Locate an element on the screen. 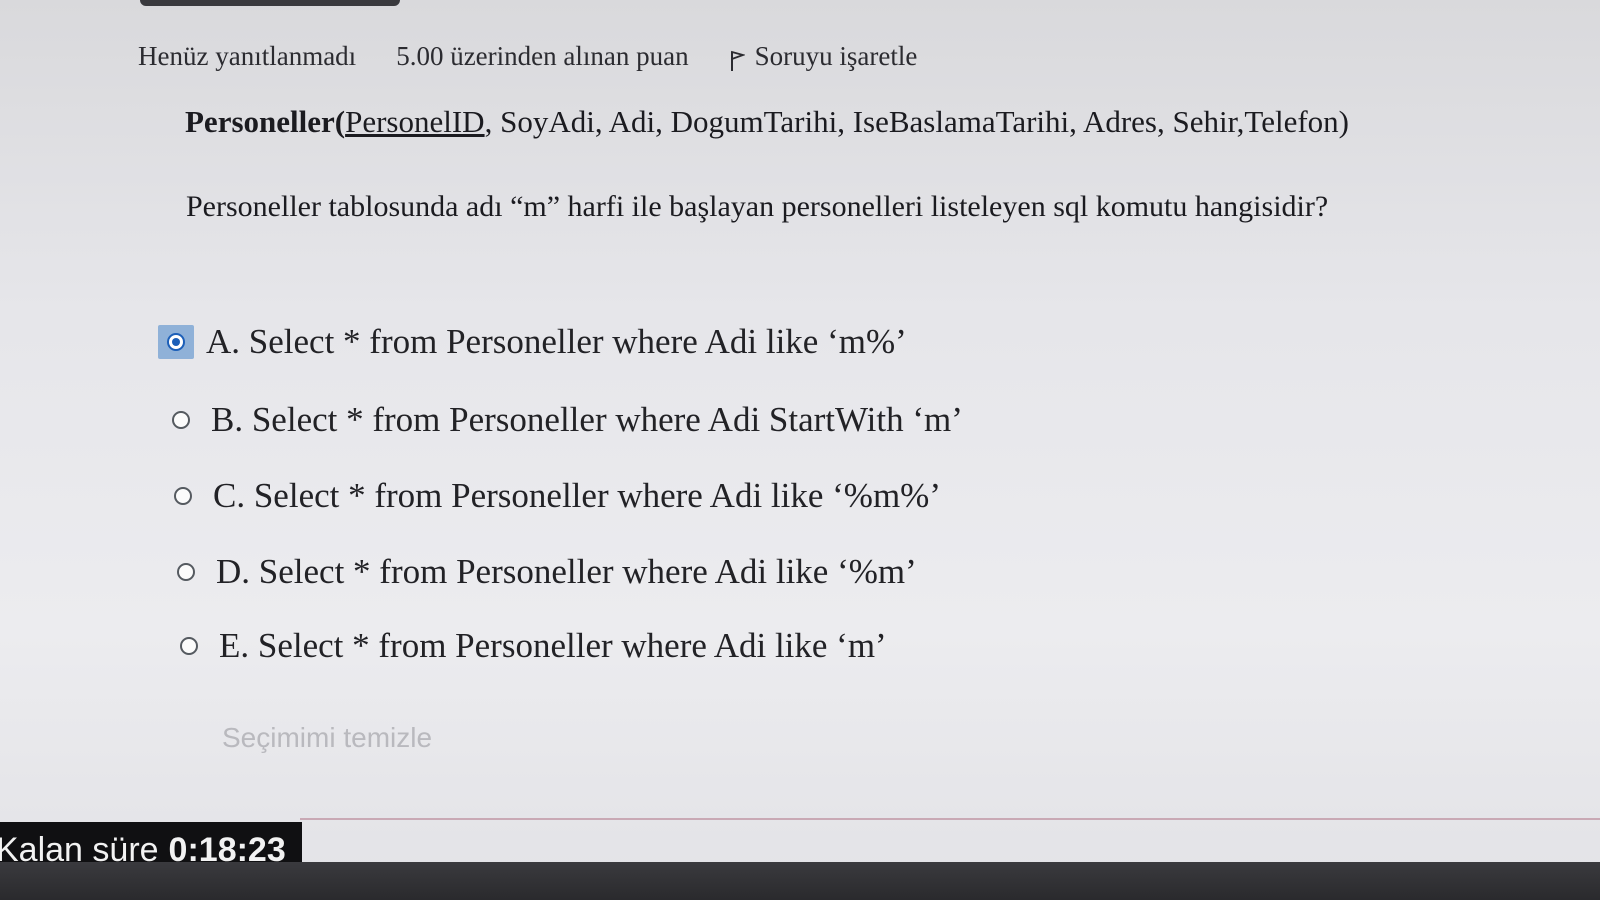  radio-button-b is located at coordinates (181, 420).